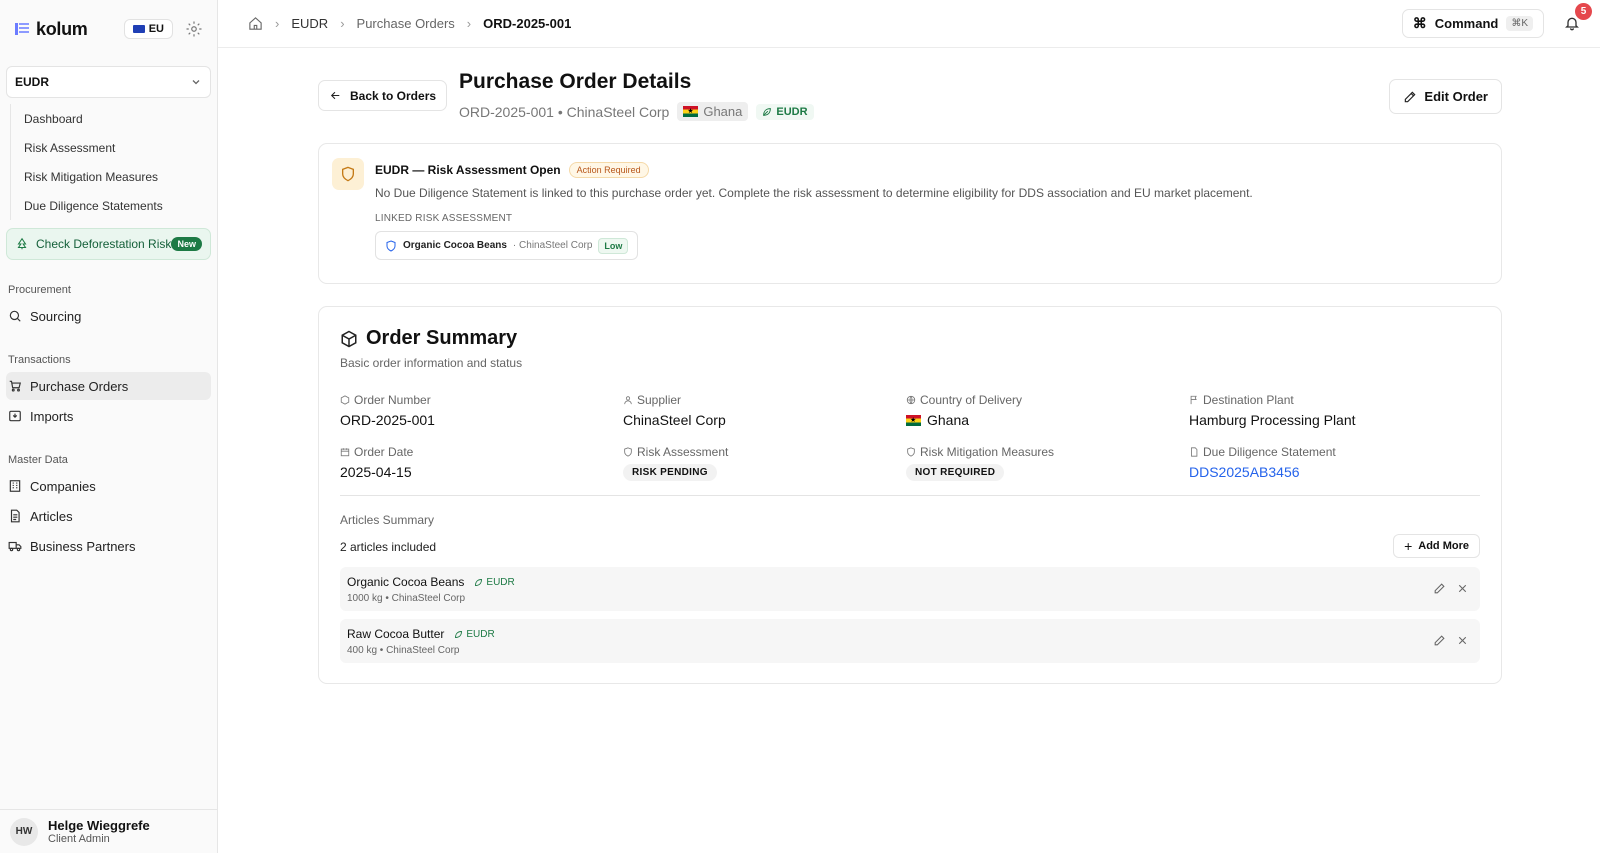 The image size is (1600, 853). I want to click on dds-link: DDS2025AB3456, so click(1319, 472).